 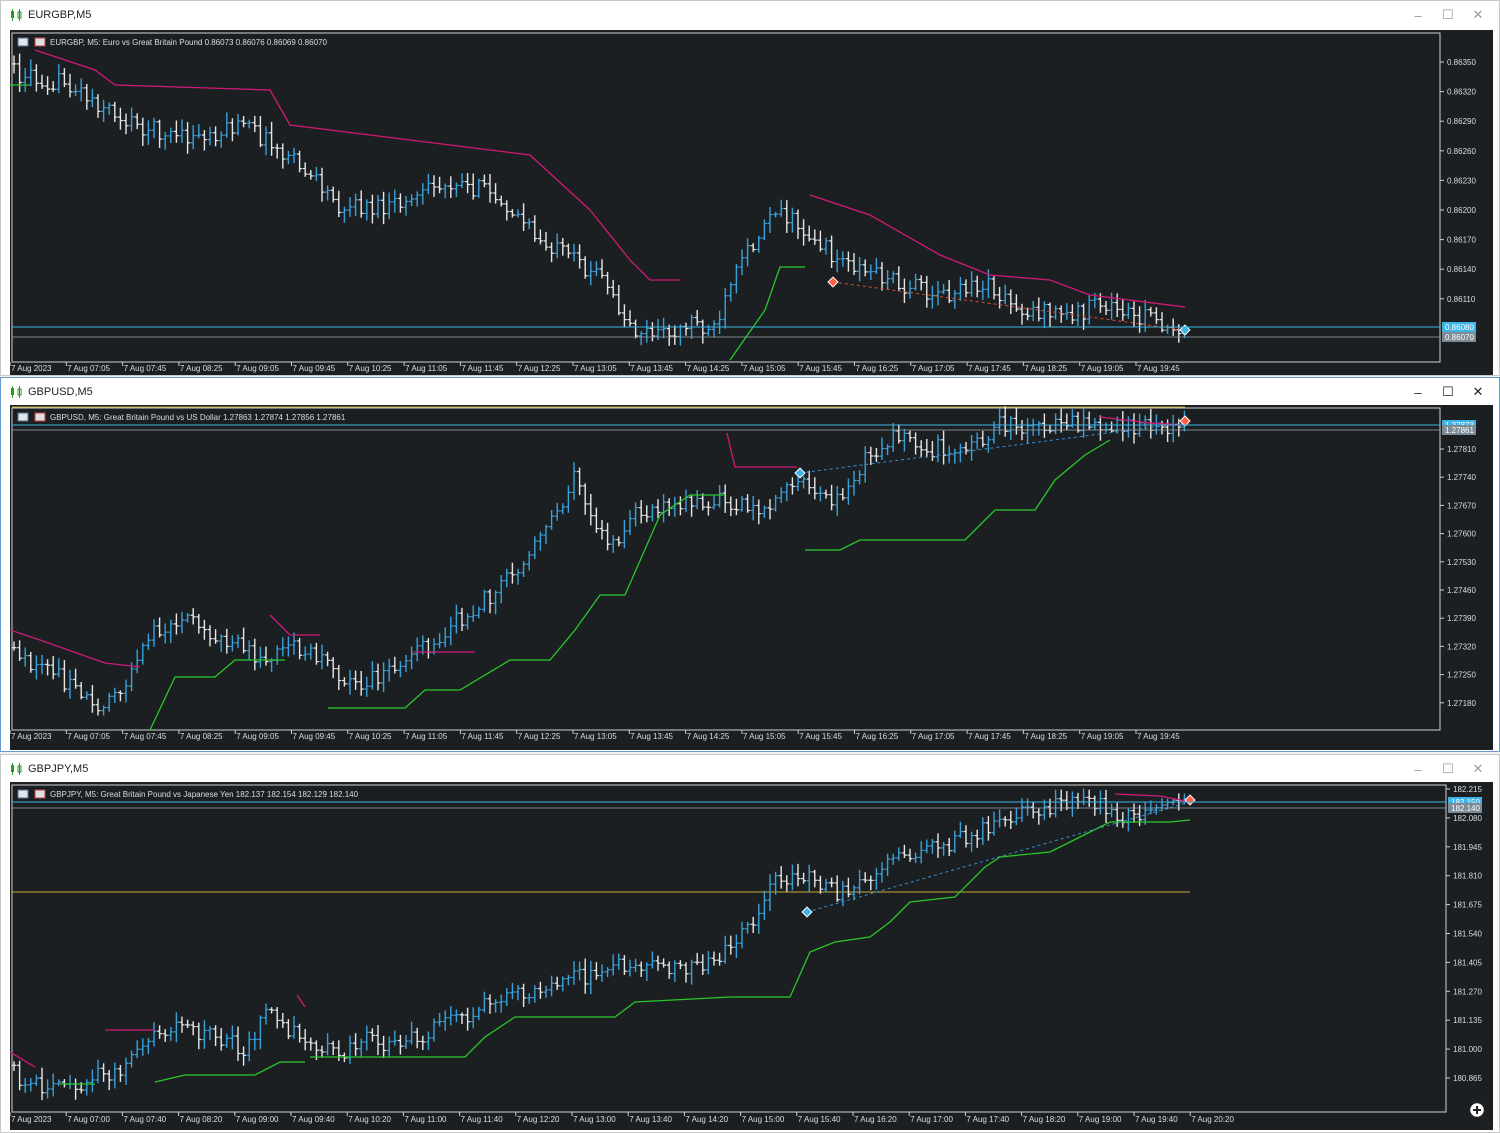 What do you see at coordinates (750, 15) in the screenshot?
I see `window-titlebar: EURGBP,M5 – ☐ ✕` at bounding box center [750, 15].